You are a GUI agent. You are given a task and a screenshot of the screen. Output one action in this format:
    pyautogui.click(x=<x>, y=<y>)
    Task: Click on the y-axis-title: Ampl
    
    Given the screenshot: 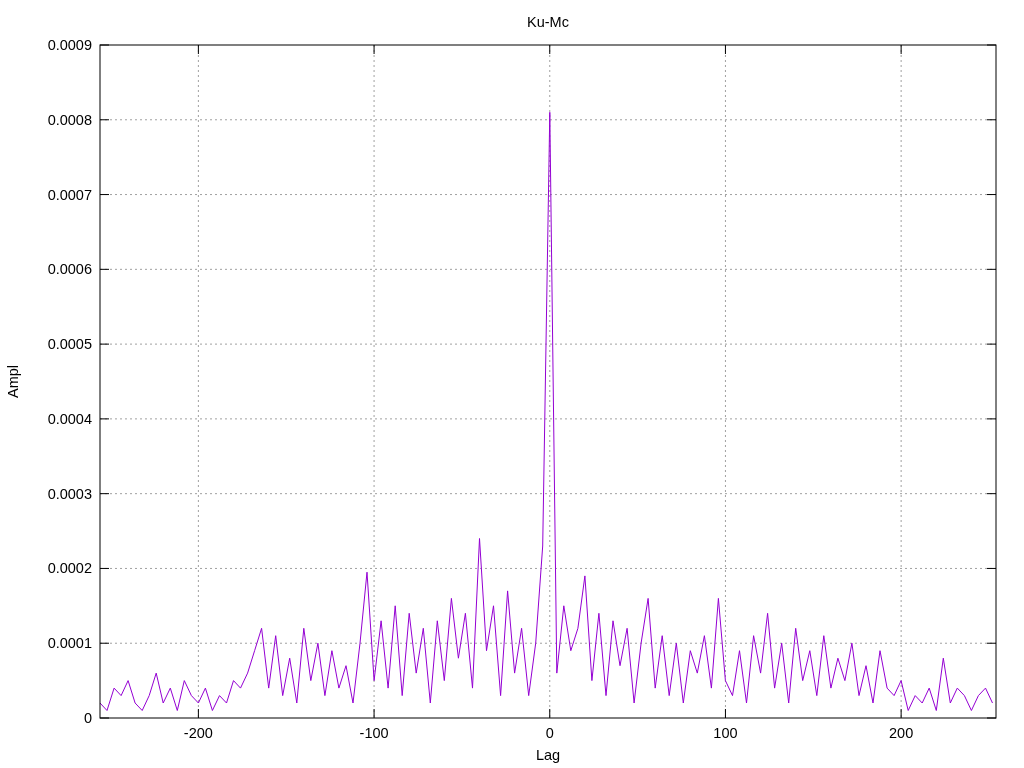 What is the action you would take?
    pyautogui.click(x=13, y=381)
    